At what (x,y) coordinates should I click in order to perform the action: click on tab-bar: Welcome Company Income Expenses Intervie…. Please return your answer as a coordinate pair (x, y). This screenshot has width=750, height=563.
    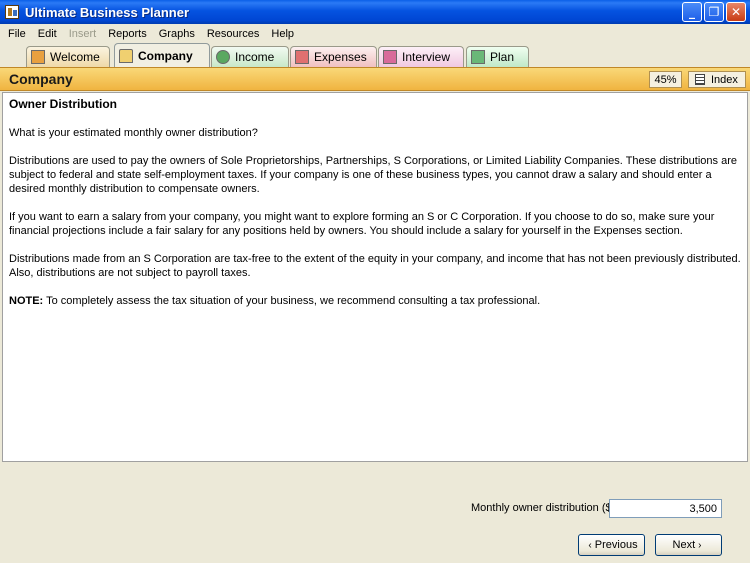
    Looking at the image, I should click on (375, 55).